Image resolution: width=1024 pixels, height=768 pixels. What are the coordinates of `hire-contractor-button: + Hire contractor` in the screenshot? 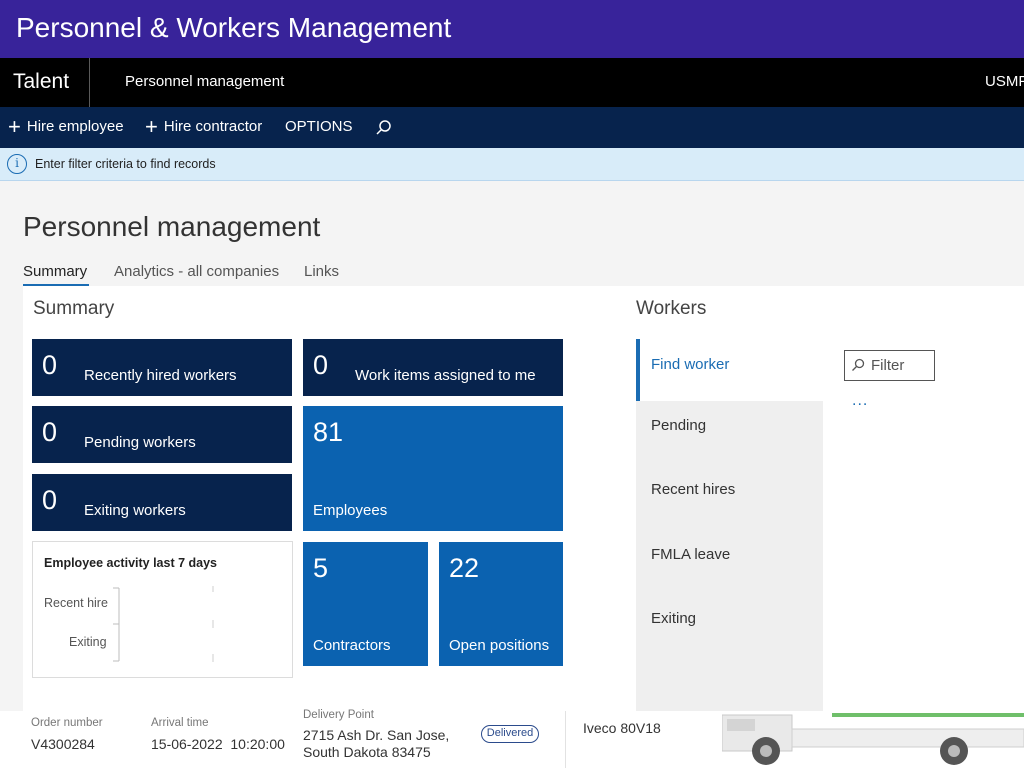 It's located at (204, 126).